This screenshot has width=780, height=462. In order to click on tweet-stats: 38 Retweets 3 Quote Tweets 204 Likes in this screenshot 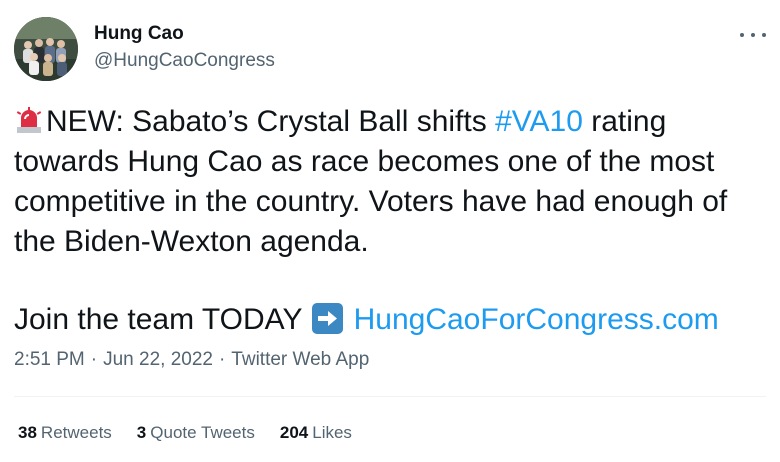, I will do `click(185, 433)`.